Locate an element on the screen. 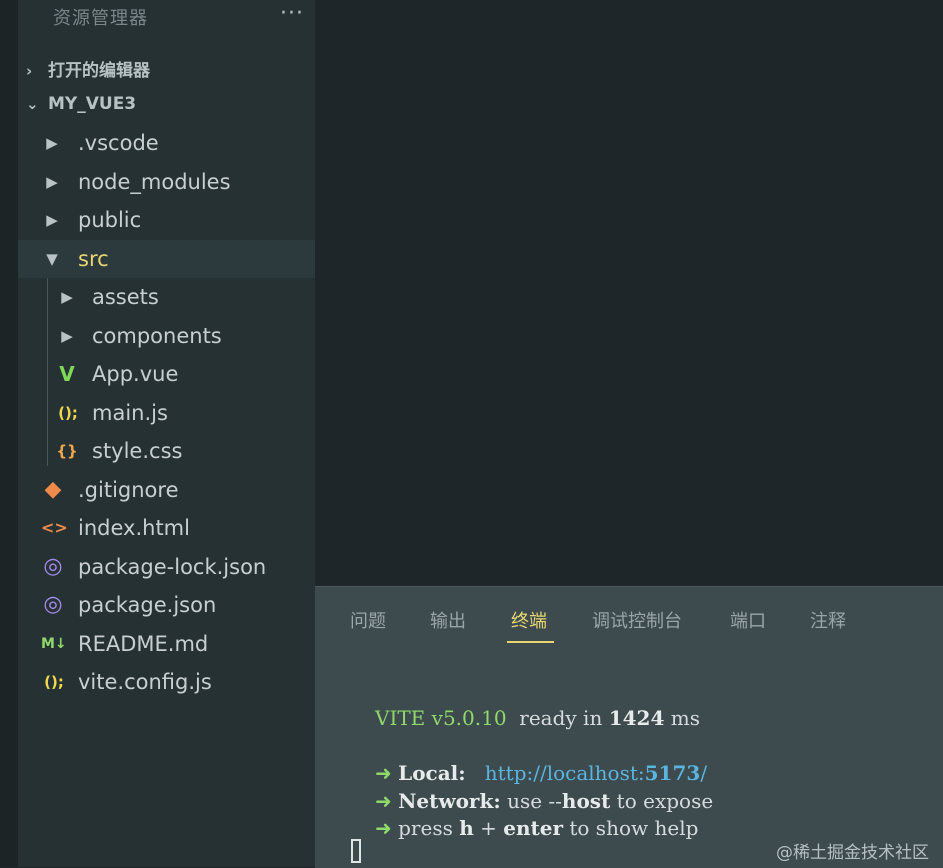 The image size is (943, 868). tree-item-components: ▶ components is located at coordinates (166, 336).